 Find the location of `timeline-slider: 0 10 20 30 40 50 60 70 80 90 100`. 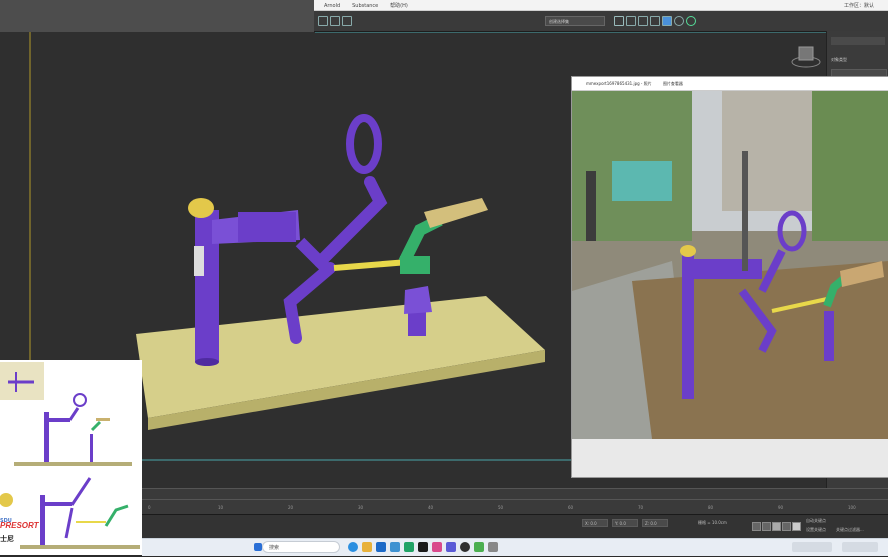

timeline-slider: 0 10 20 30 40 50 60 70 80 90 100 is located at coordinates (515, 501).